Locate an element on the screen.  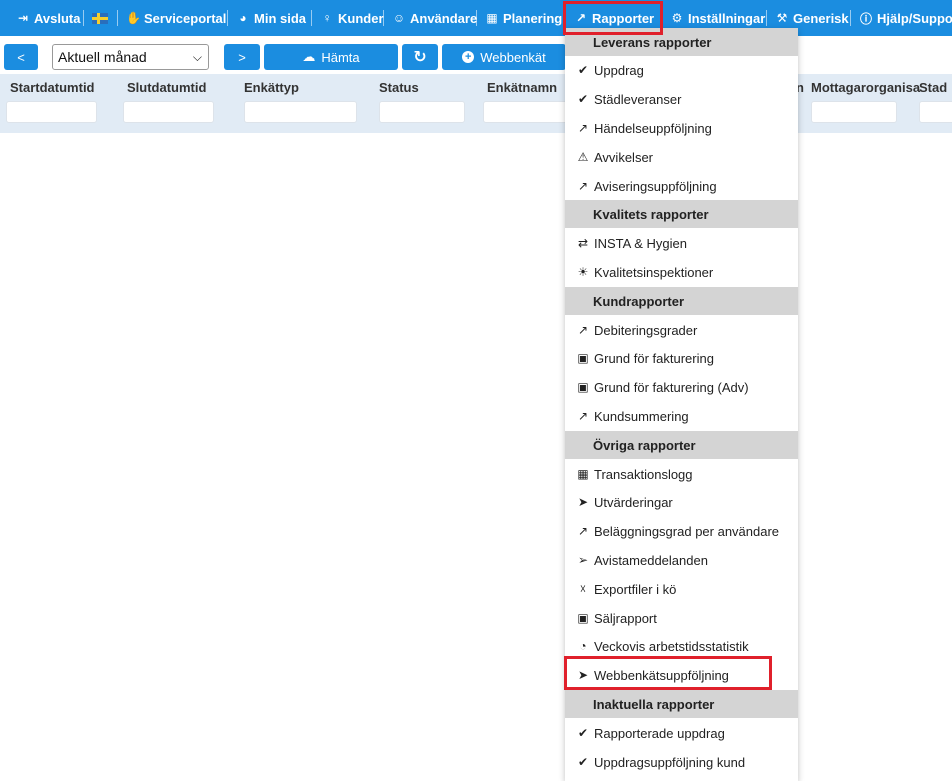
prev-label: < is located at coordinates (21, 57).